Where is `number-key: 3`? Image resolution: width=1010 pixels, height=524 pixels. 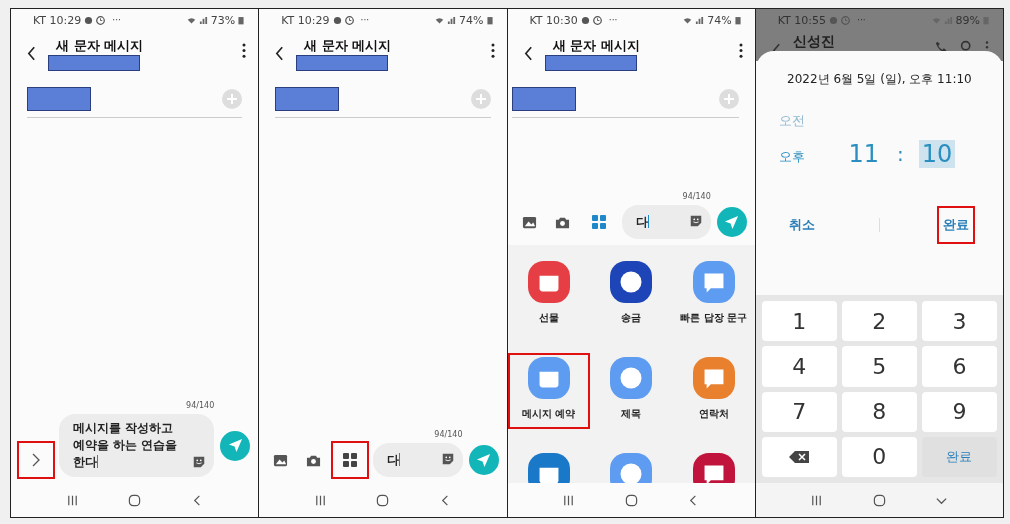 number-key: 3 is located at coordinates (959, 321).